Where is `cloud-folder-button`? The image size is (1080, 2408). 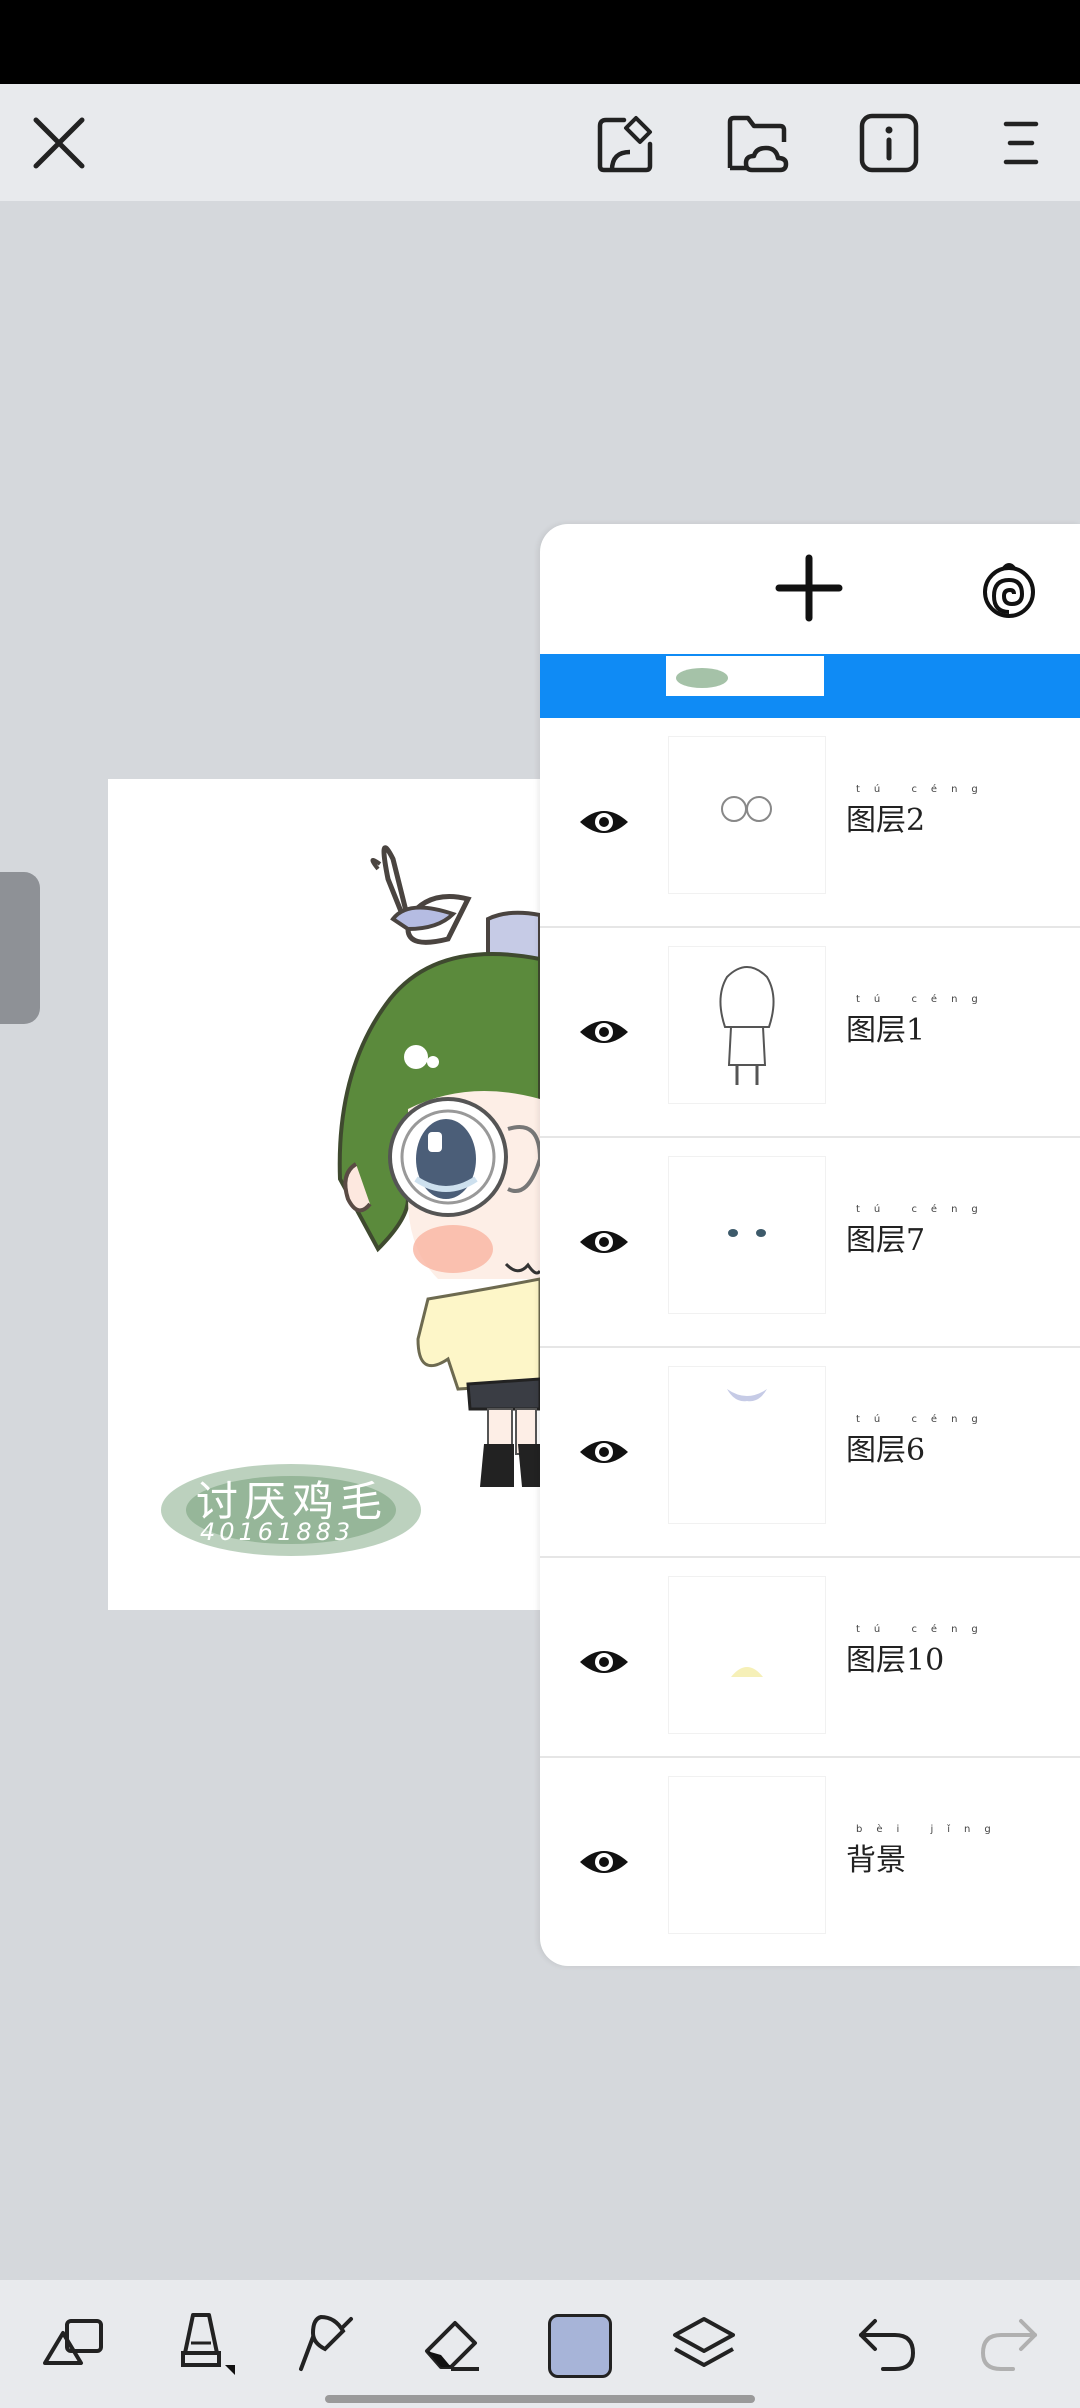
cloud-folder-button is located at coordinates (757, 143).